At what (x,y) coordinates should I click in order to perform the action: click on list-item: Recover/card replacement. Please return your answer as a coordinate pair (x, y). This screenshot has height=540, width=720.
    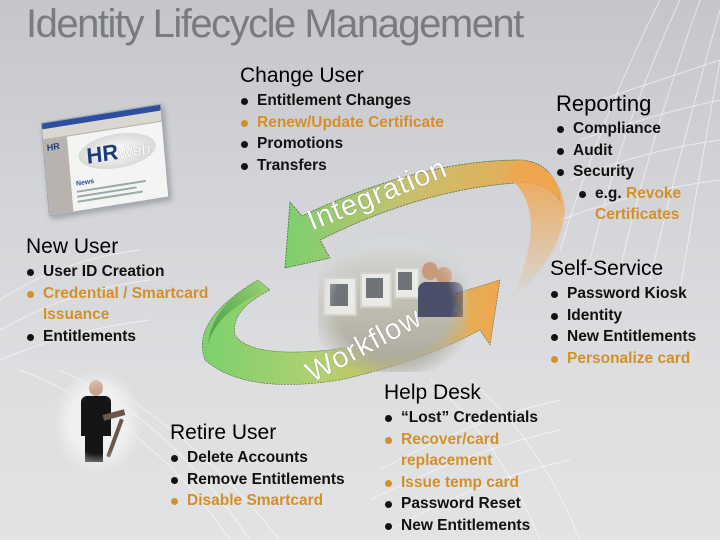
    Looking at the image, I should click on (452, 450).